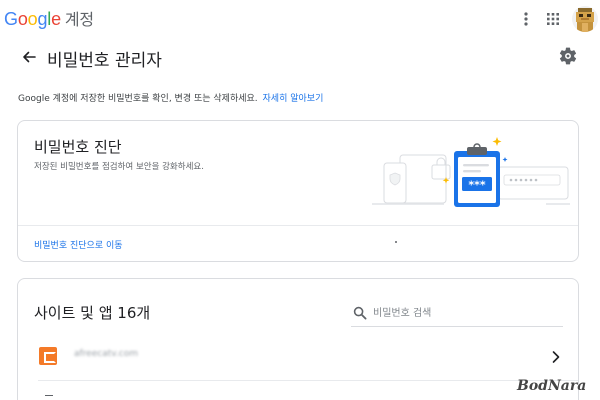  What do you see at coordinates (298, 356) in the screenshot?
I see `saved-site-row: afreecatv.com` at bounding box center [298, 356].